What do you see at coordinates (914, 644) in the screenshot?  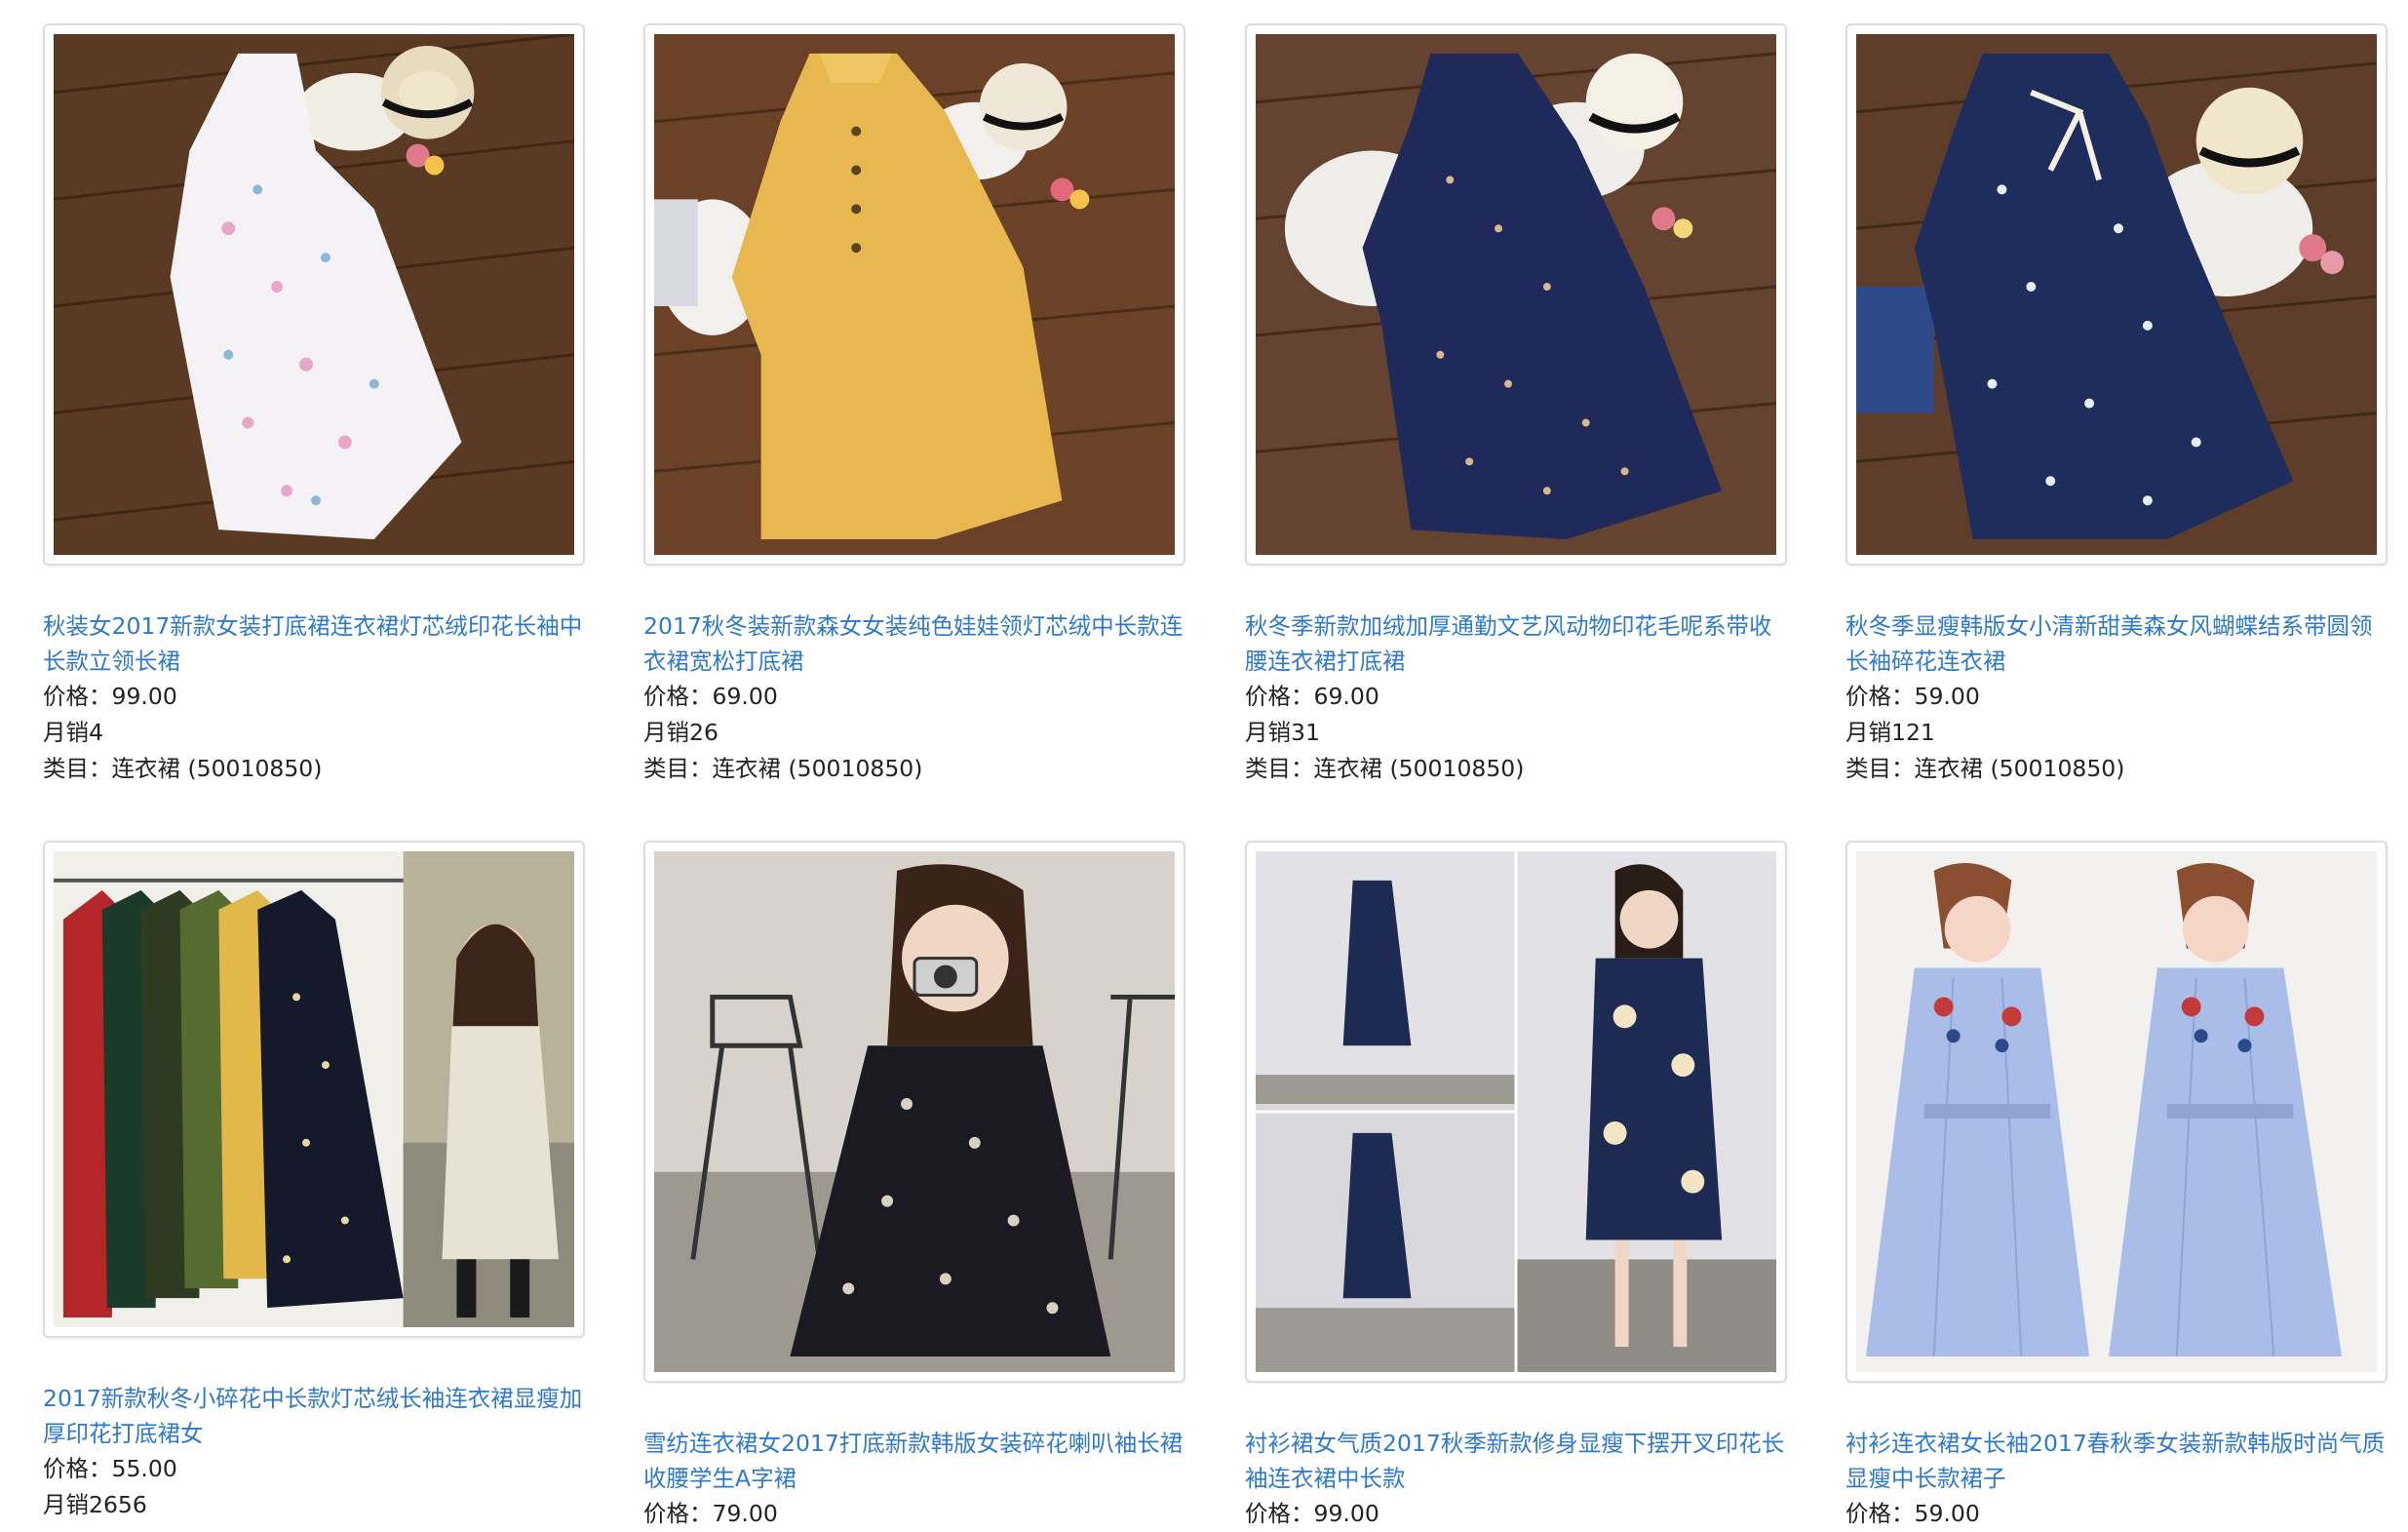 I see `product-title-link: 2017秋冬装新款森女女装纯色娃娃领灯芯绒中长款连衣裙宽松打底裙` at bounding box center [914, 644].